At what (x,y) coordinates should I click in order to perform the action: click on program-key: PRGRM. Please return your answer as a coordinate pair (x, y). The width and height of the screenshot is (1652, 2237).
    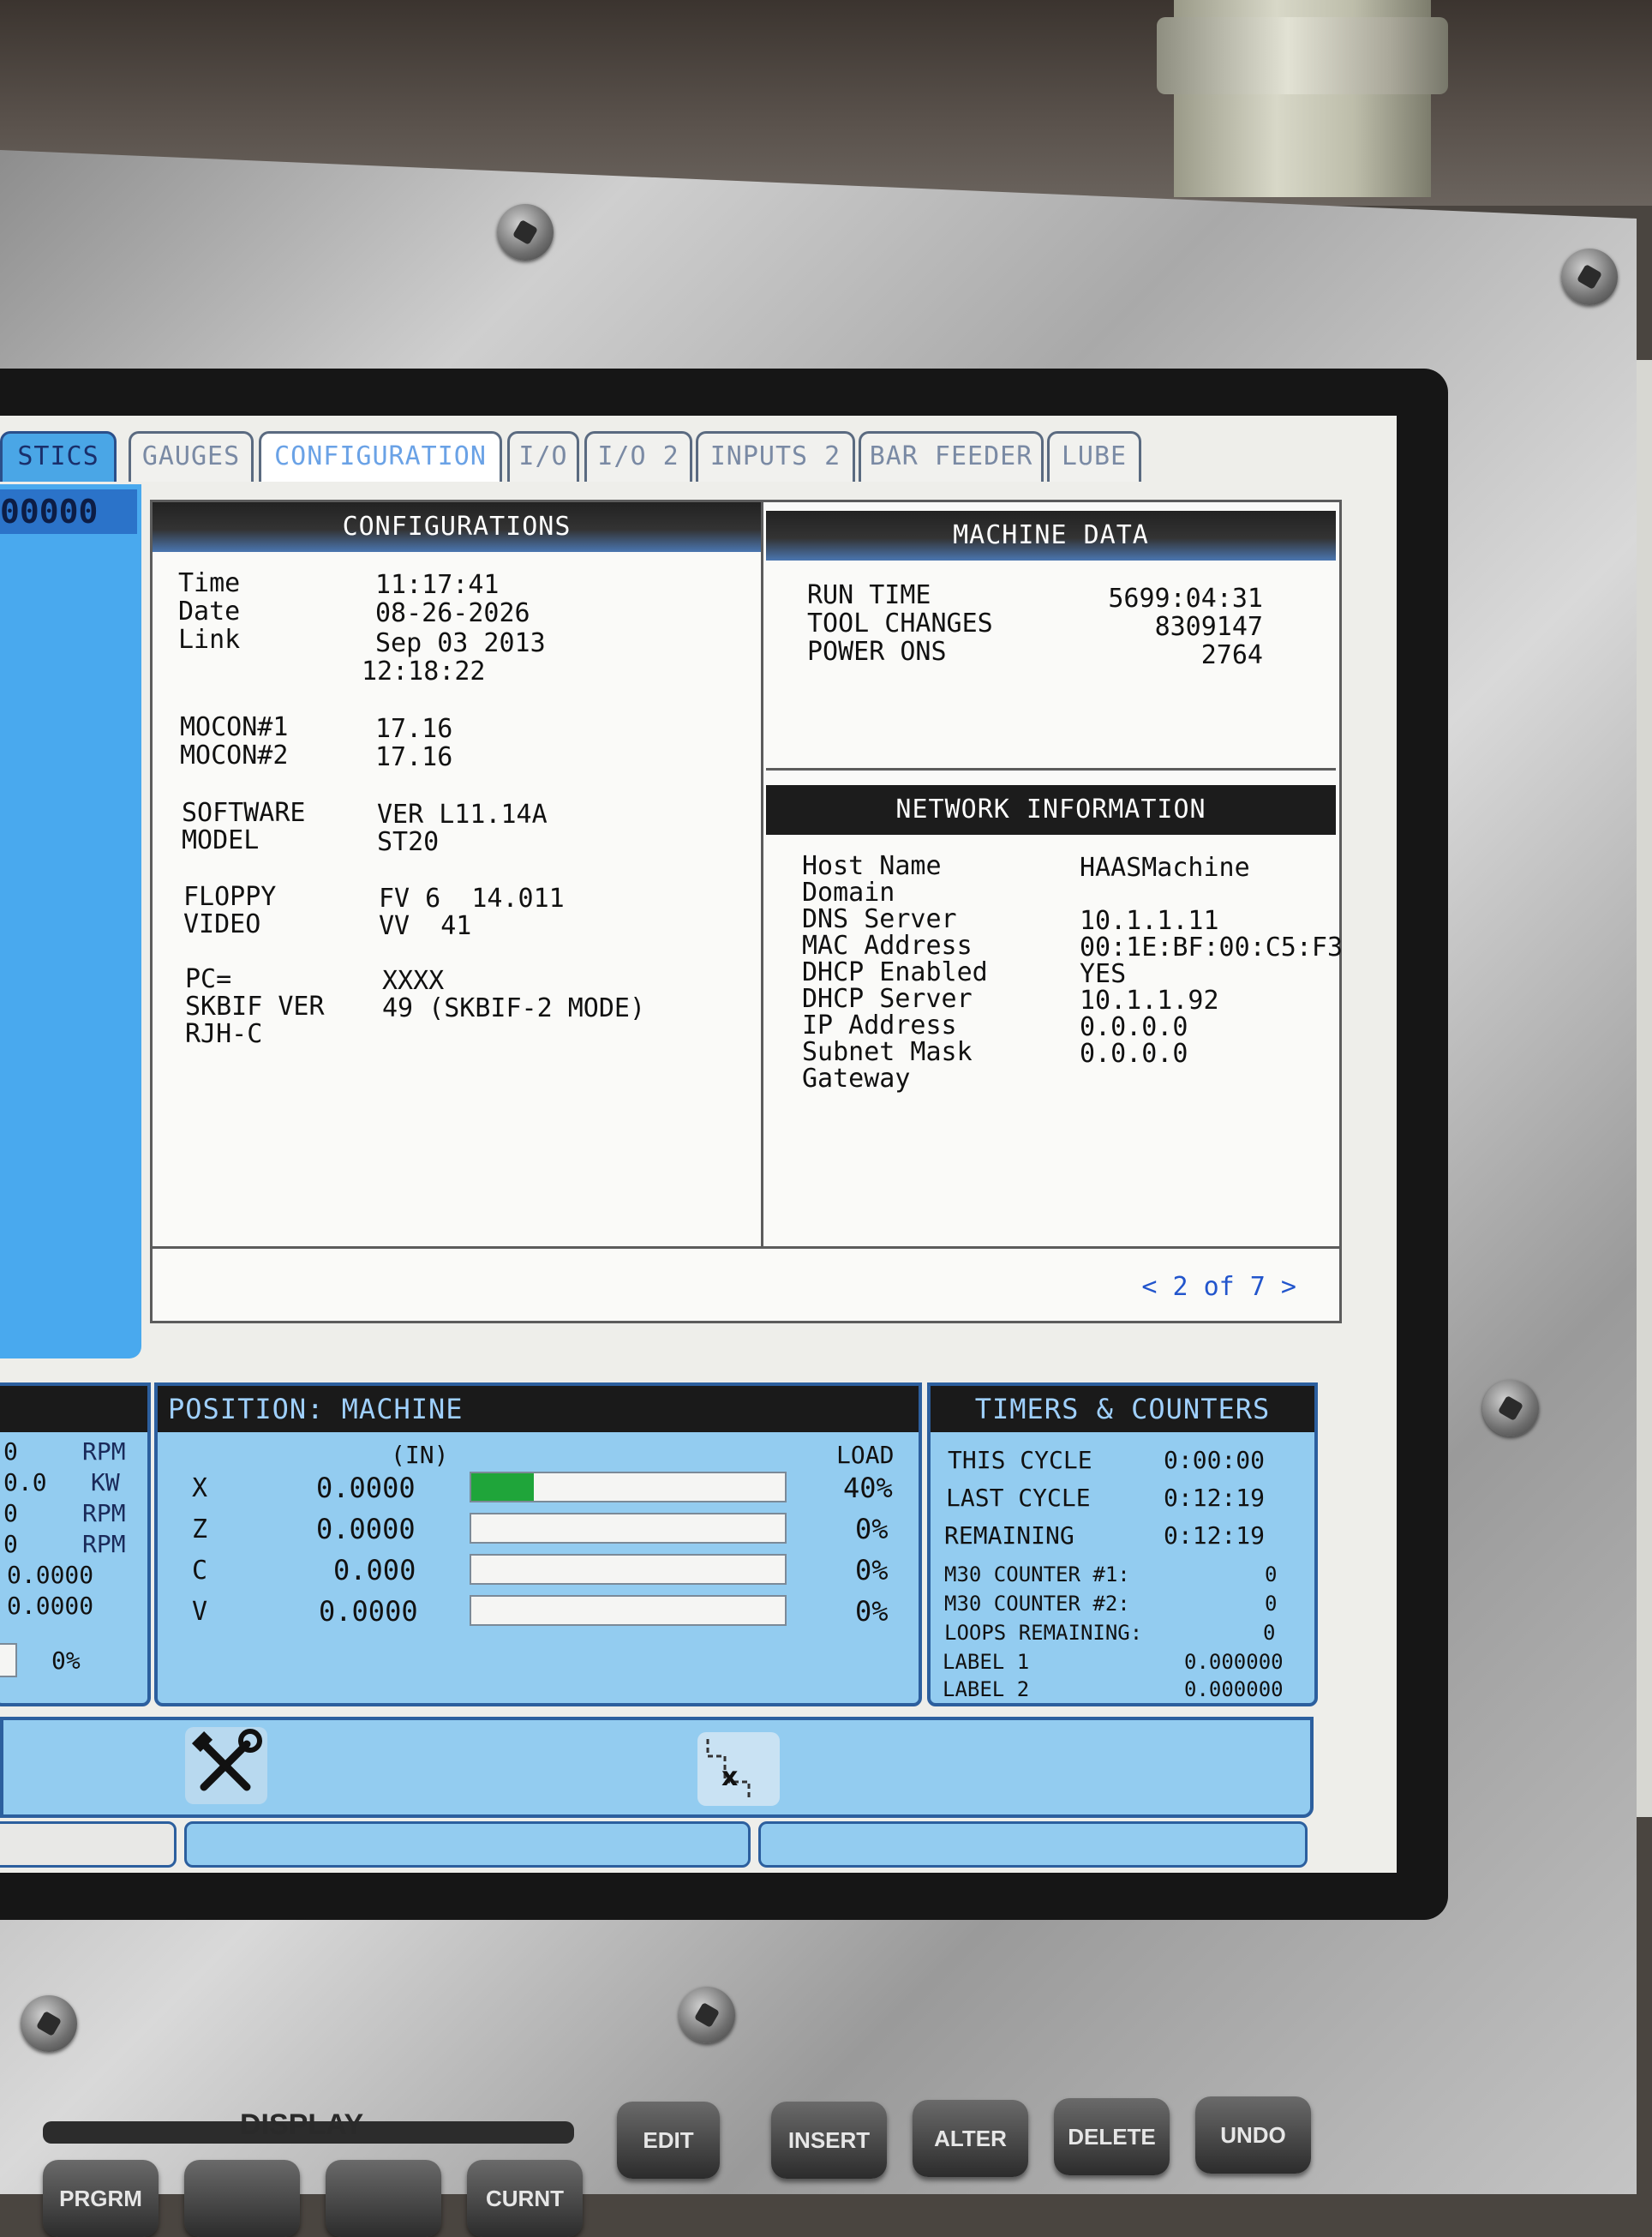
    Looking at the image, I should click on (101, 2198).